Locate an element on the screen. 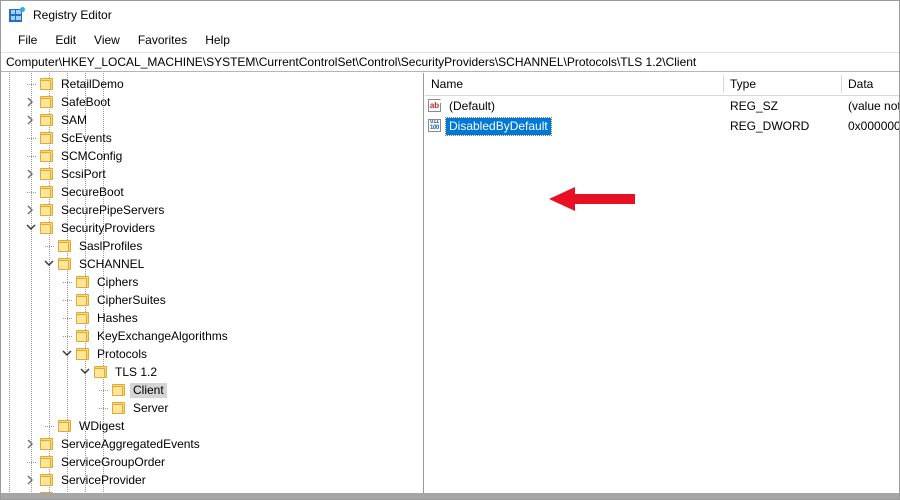 This screenshot has height=500, width=900. tree-item-tls-1-2: TLS 1.2 is located at coordinates (200, 372).